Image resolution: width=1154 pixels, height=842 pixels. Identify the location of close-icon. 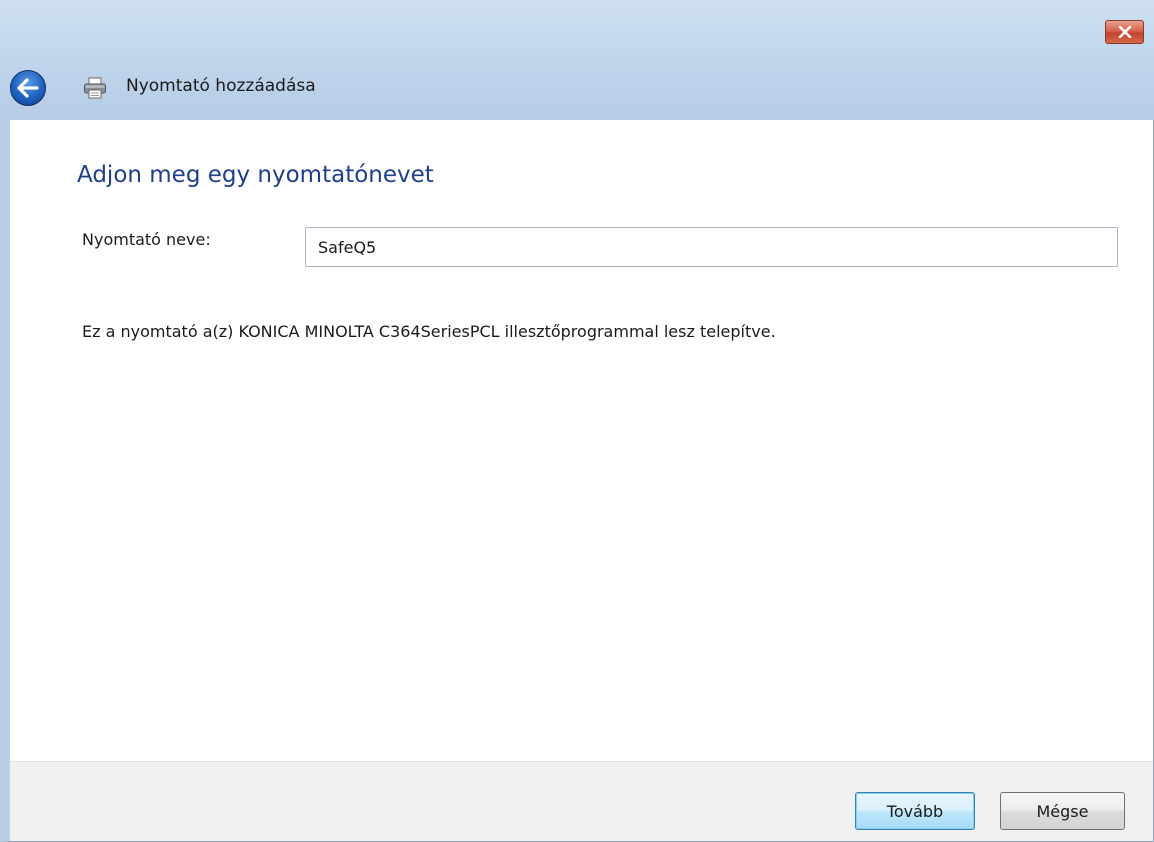
(1124, 32).